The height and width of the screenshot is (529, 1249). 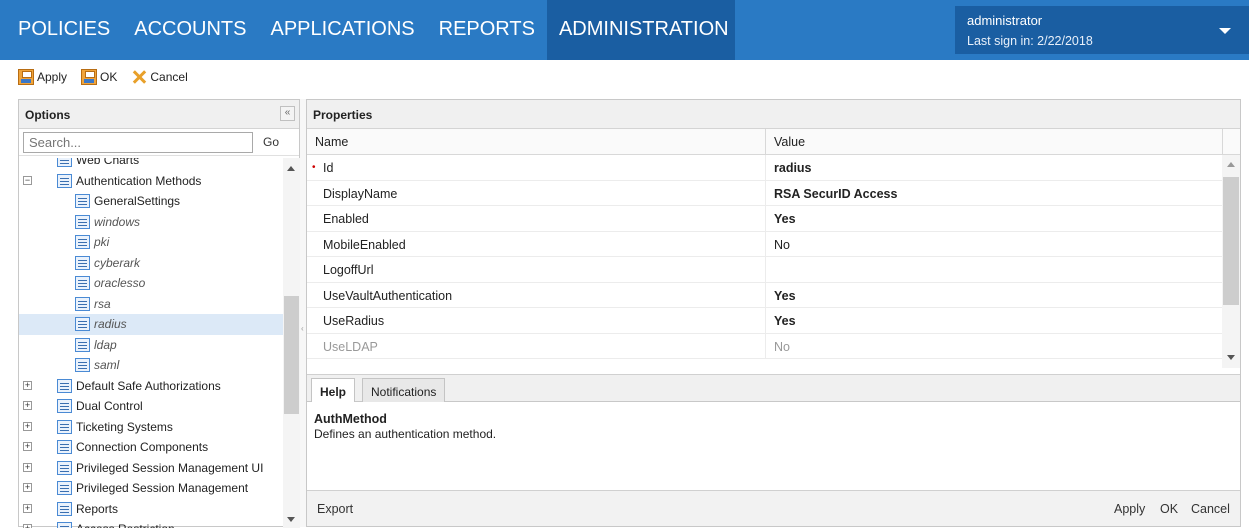 I want to click on property-row: UseVaultAuthentication Yes, so click(x=764, y=295).